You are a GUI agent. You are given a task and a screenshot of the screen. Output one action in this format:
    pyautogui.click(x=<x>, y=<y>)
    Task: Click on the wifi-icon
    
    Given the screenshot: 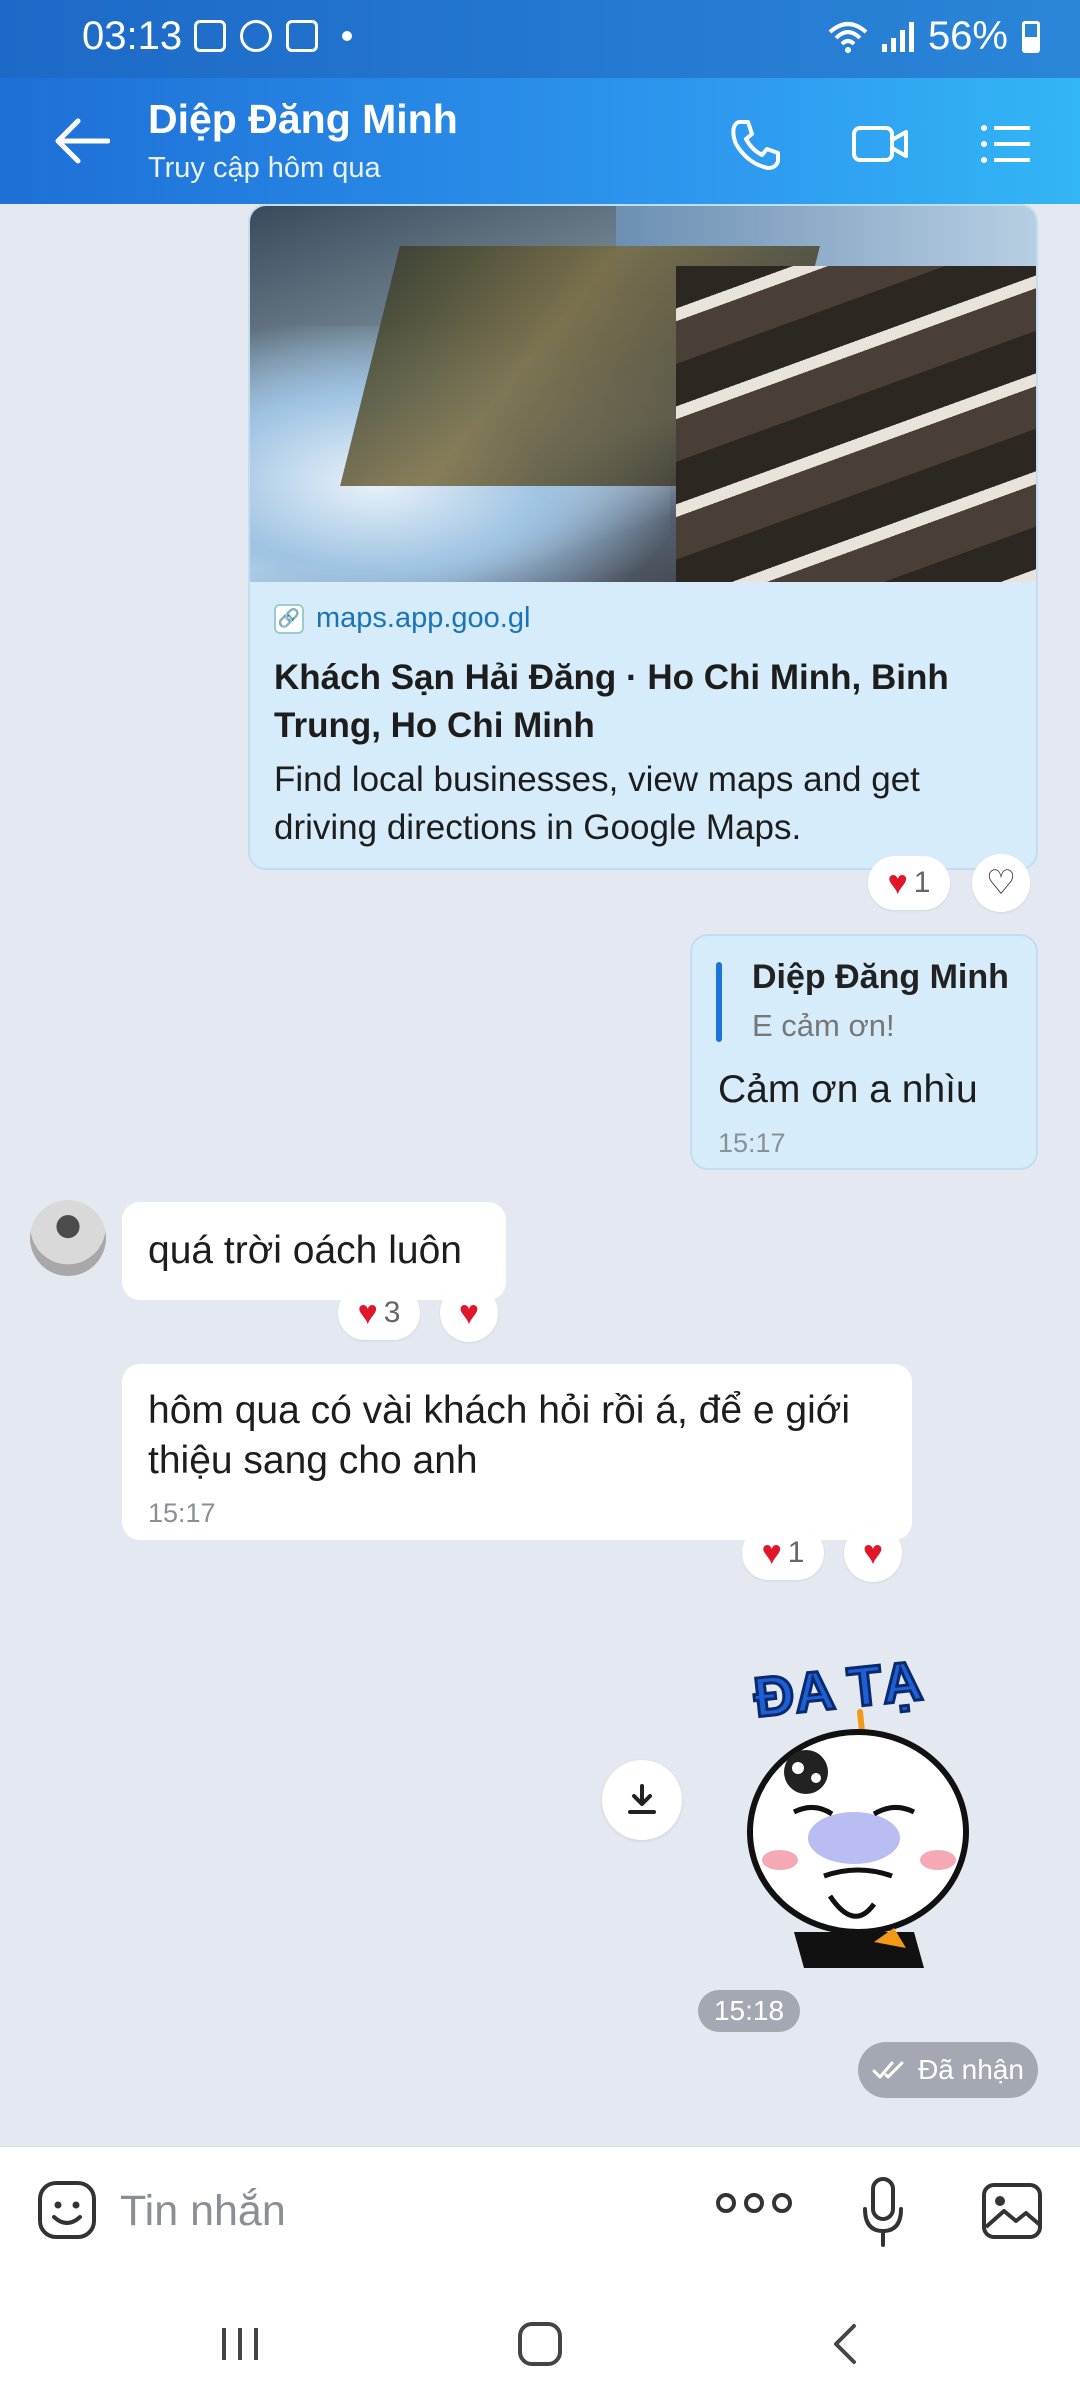 What is the action you would take?
    pyautogui.click(x=848, y=37)
    